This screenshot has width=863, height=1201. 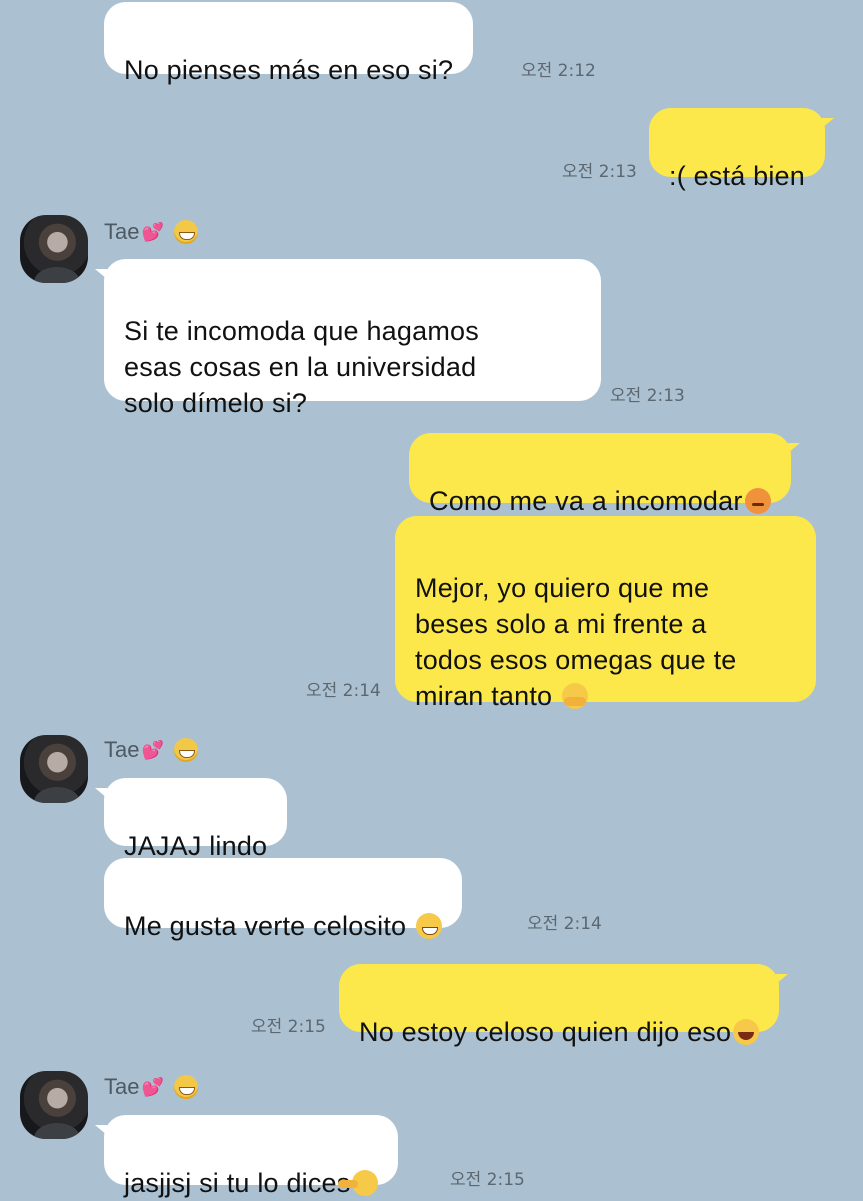 What do you see at coordinates (265, 926) in the screenshot?
I see `message-text: Me gusta verte celosito` at bounding box center [265, 926].